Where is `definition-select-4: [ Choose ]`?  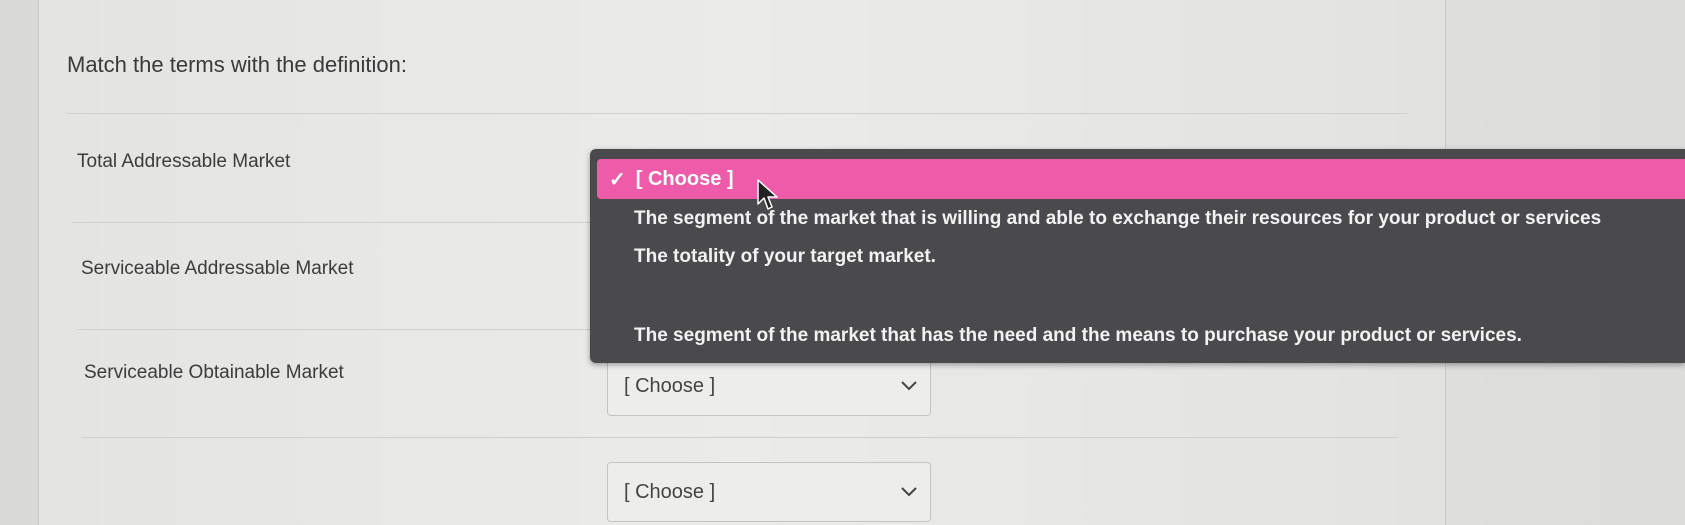
definition-select-4: [ Choose ] is located at coordinates (769, 492).